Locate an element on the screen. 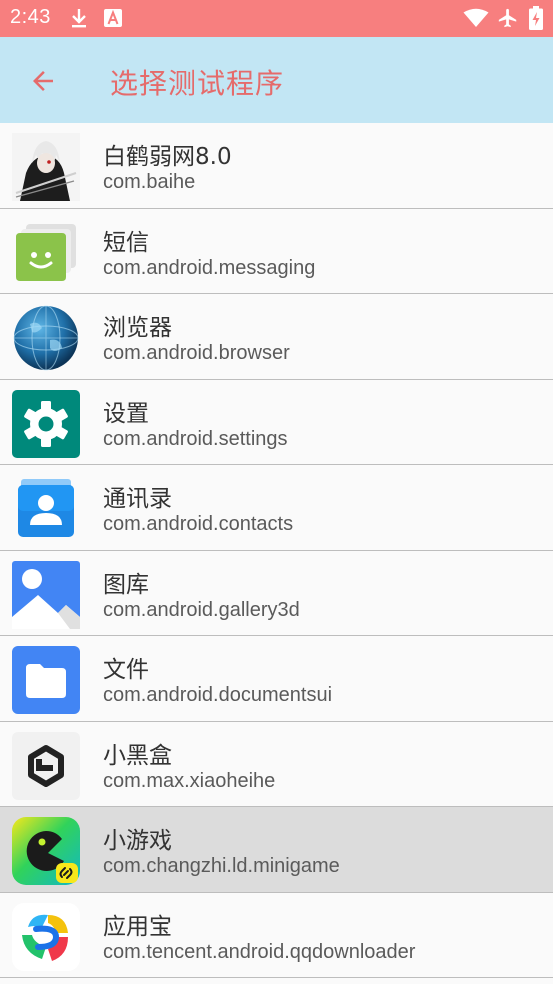 The height and width of the screenshot is (984, 553). app-name: 短信 is located at coordinates (126, 242).